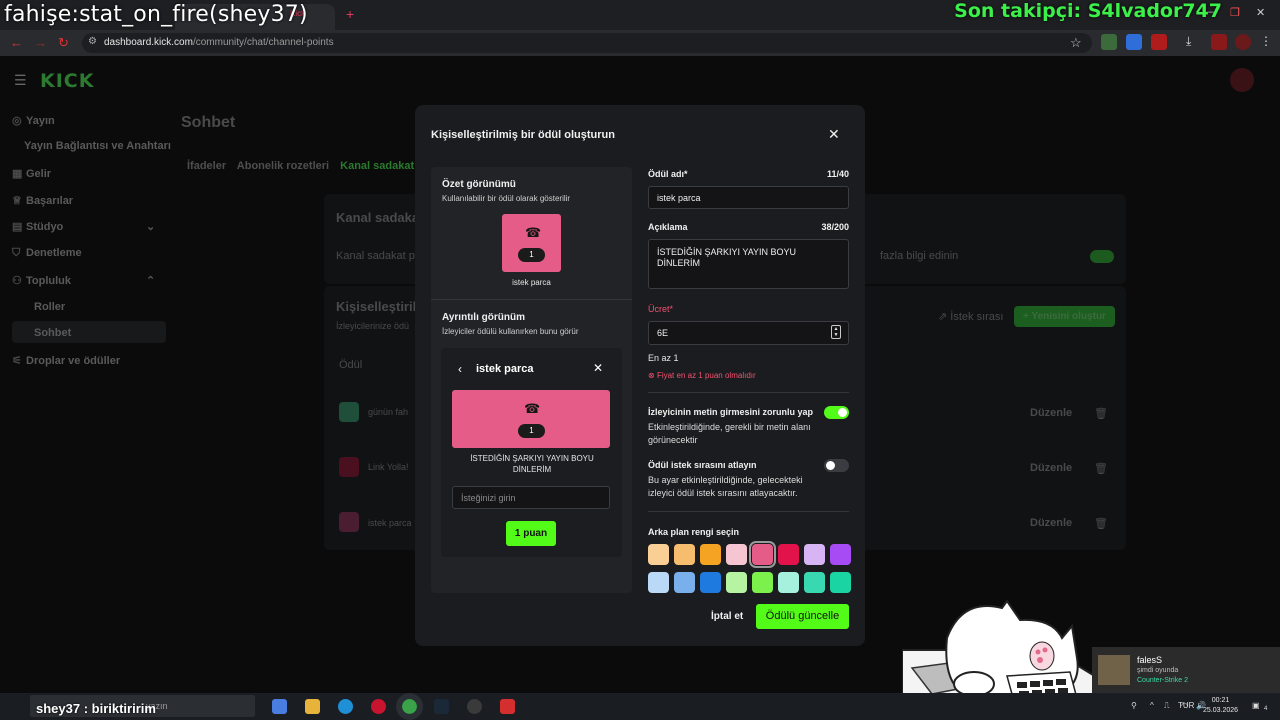  What do you see at coordinates (836, 412) in the screenshot?
I see `require-text-toggle` at bounding box center [836, 412].